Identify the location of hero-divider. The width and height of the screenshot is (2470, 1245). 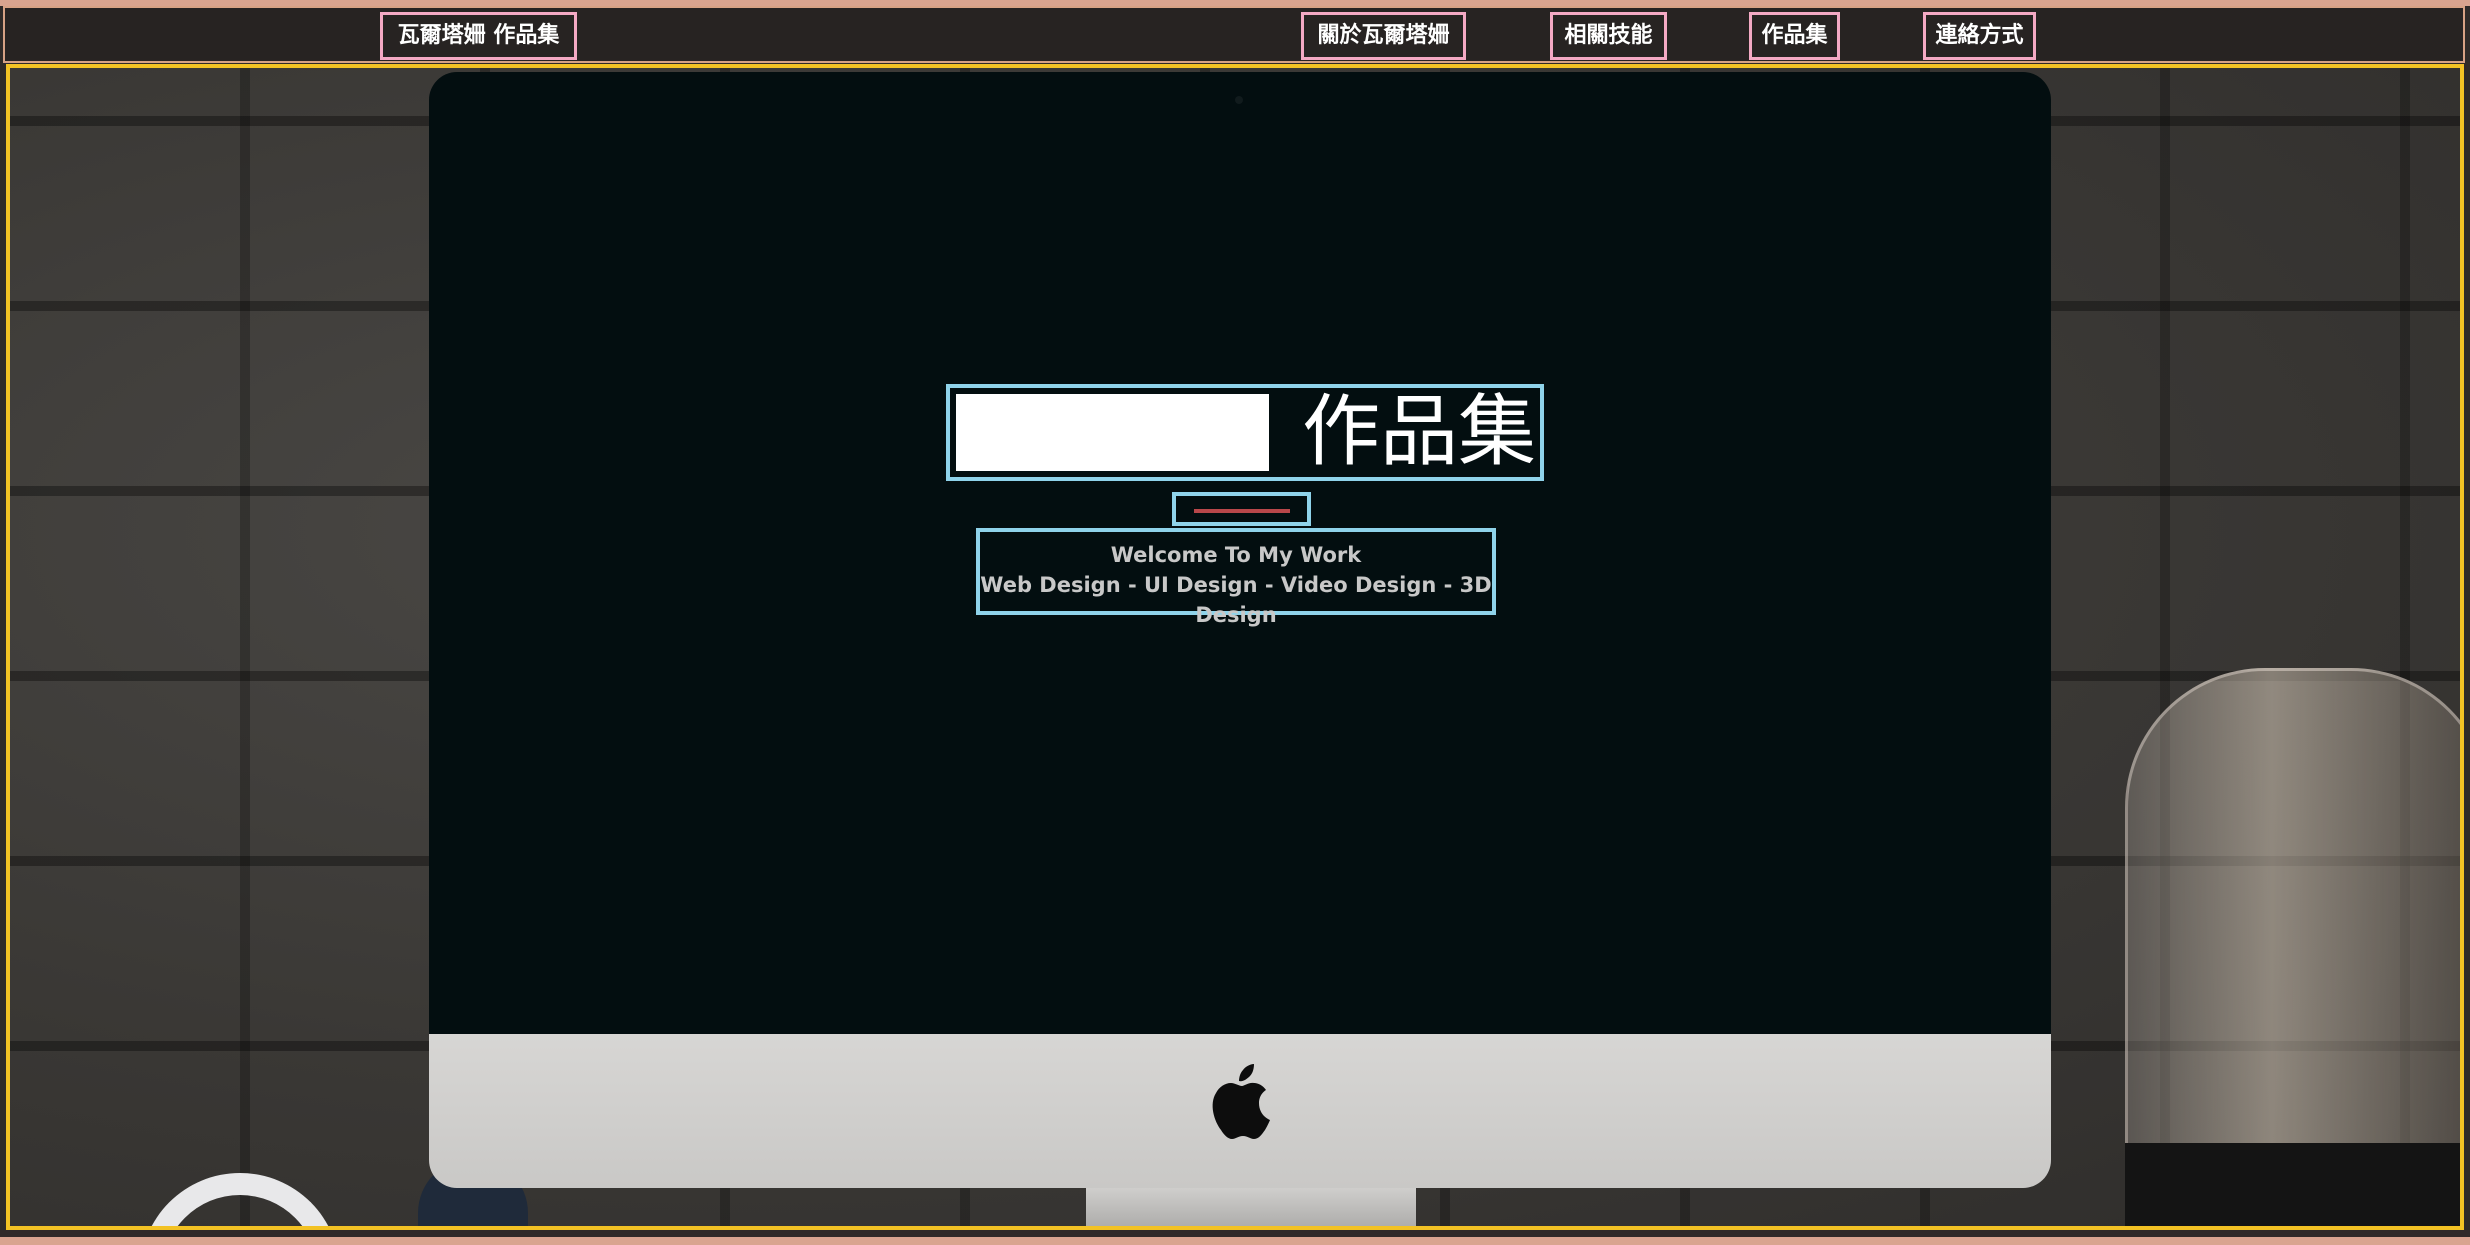
(1242, 511).